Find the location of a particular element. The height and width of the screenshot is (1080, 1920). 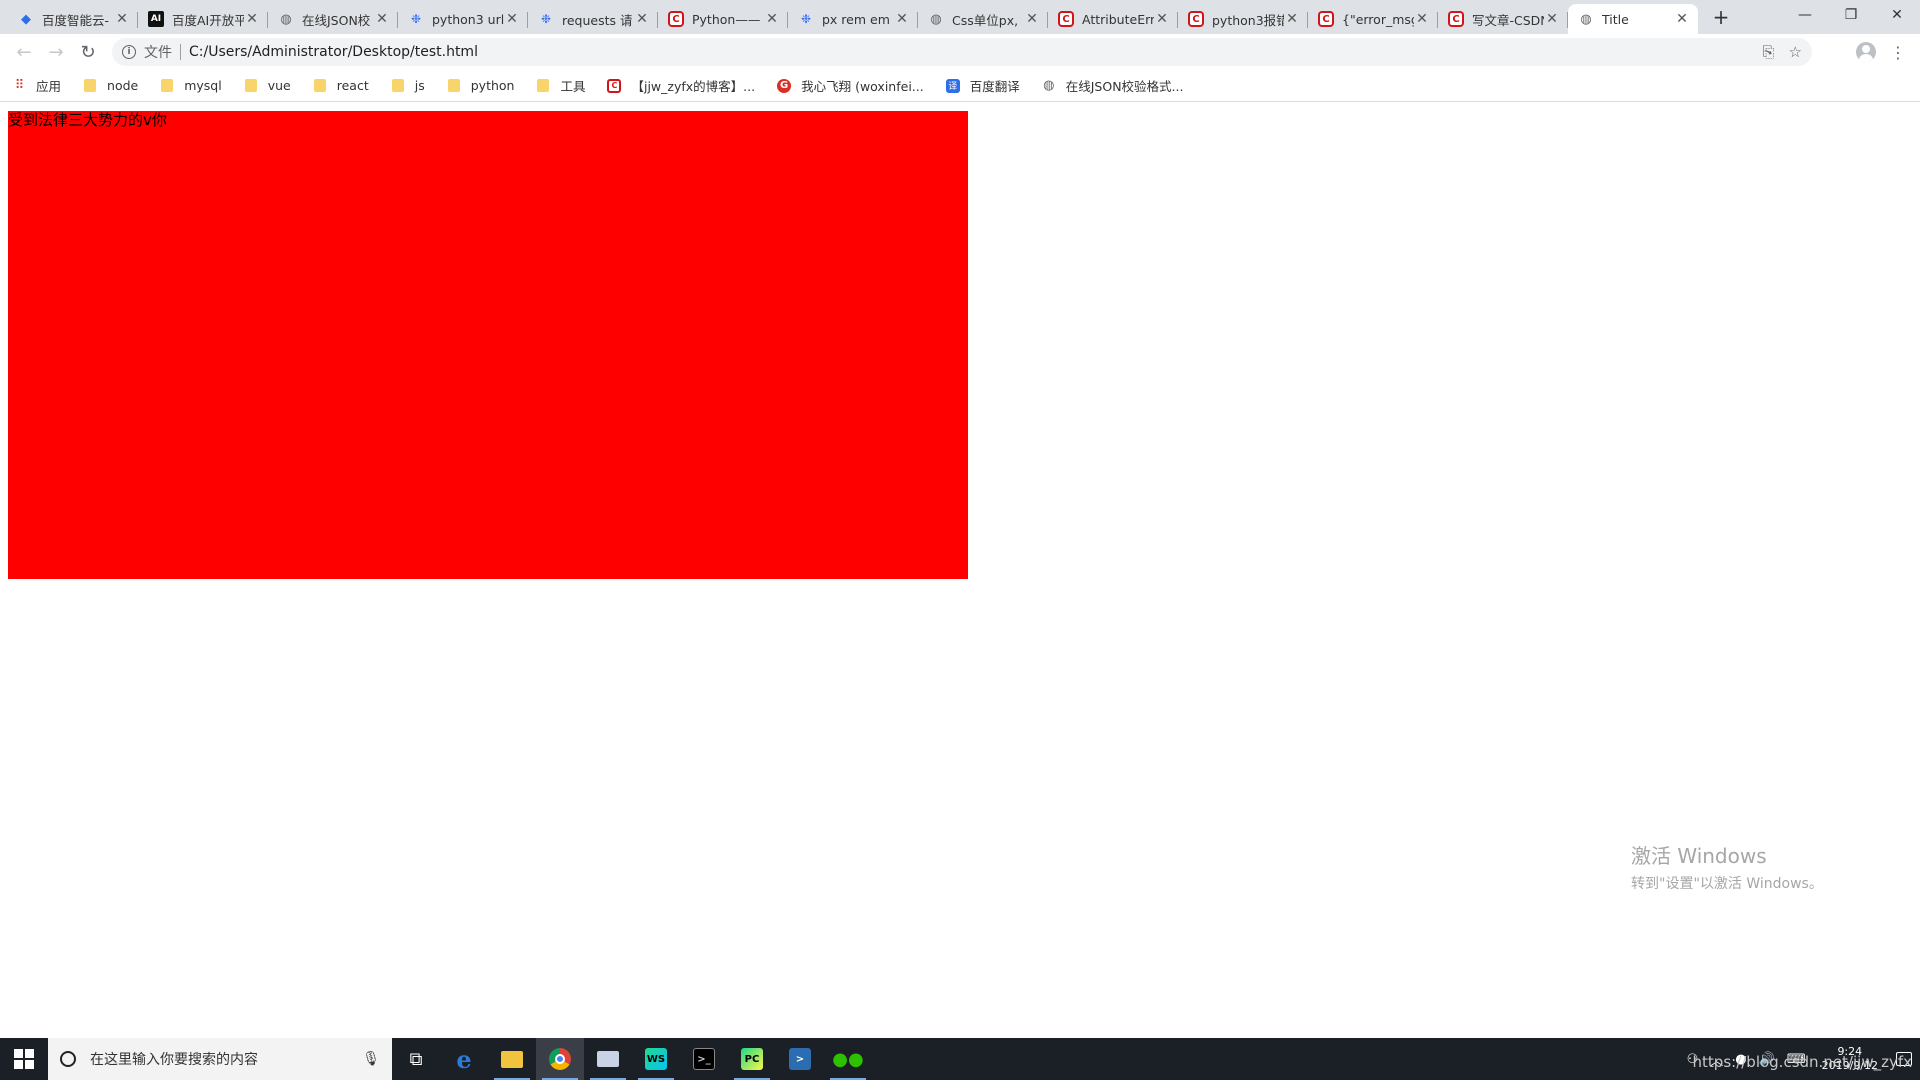

tab-11: C 写文章-CSDN ✕ is located at coordinates (1503, 19).